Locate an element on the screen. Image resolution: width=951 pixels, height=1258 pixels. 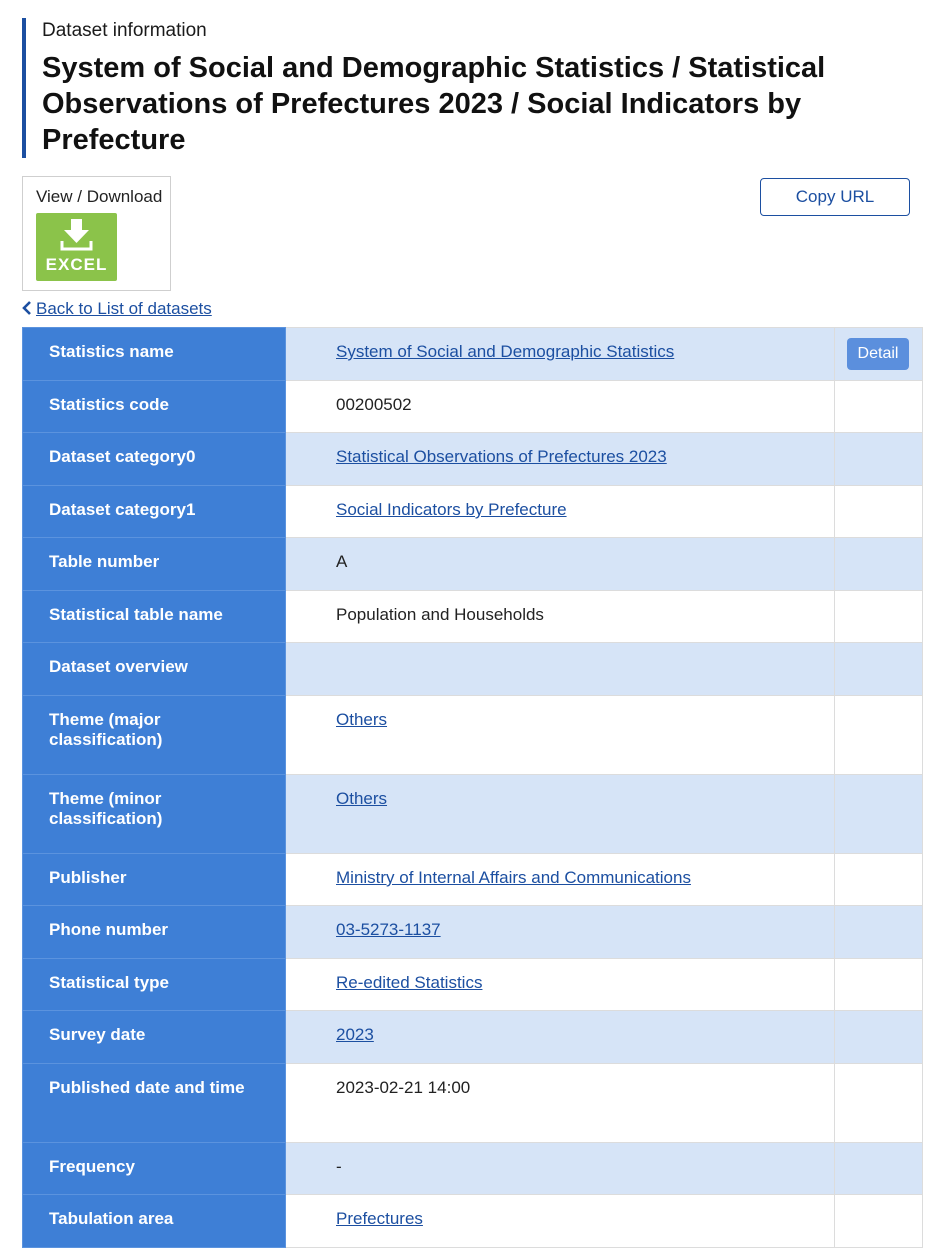
row-action-cell: Detail is located at coordinates (878, 354).